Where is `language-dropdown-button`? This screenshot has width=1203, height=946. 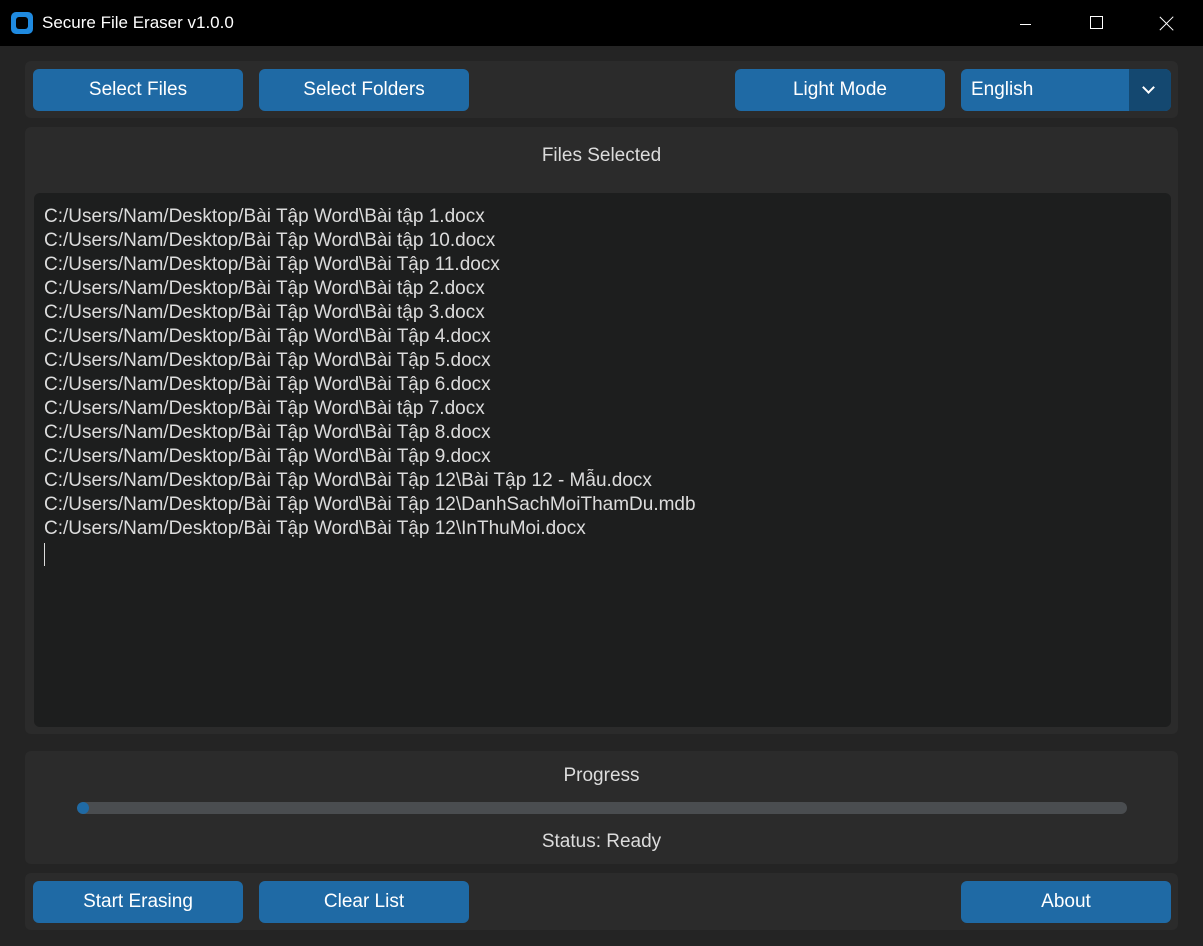
language-dropdown-button is located at coordinates (1150, 90).